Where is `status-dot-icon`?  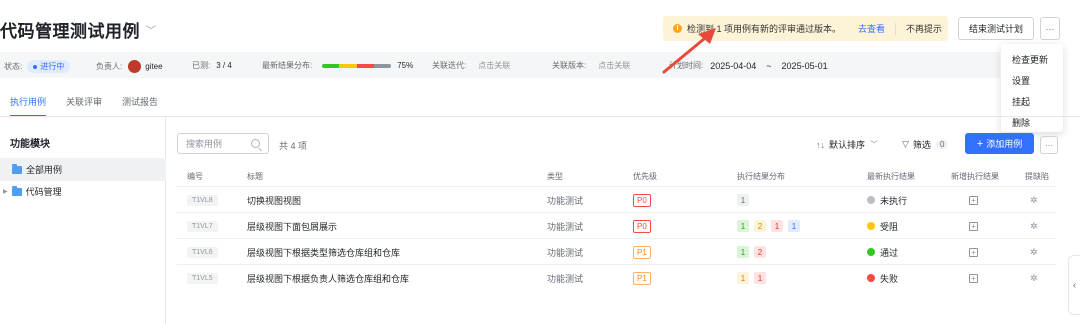 status-dot-icon is located at coordinates (35, 66).